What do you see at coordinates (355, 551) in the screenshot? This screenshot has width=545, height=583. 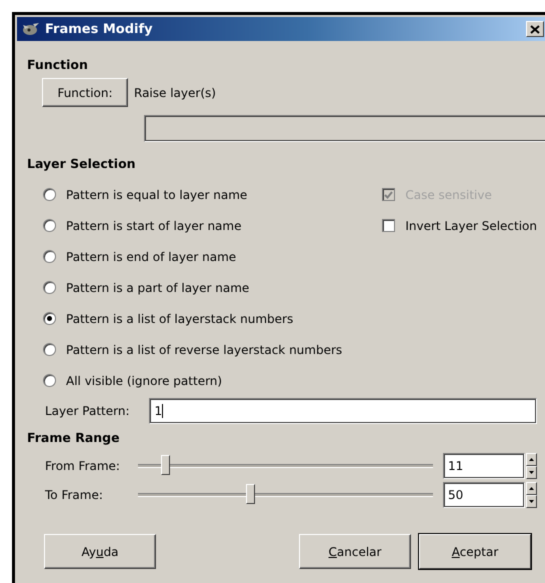 I see `dialog-button: Cancelar` at bounding box center [355, 551].